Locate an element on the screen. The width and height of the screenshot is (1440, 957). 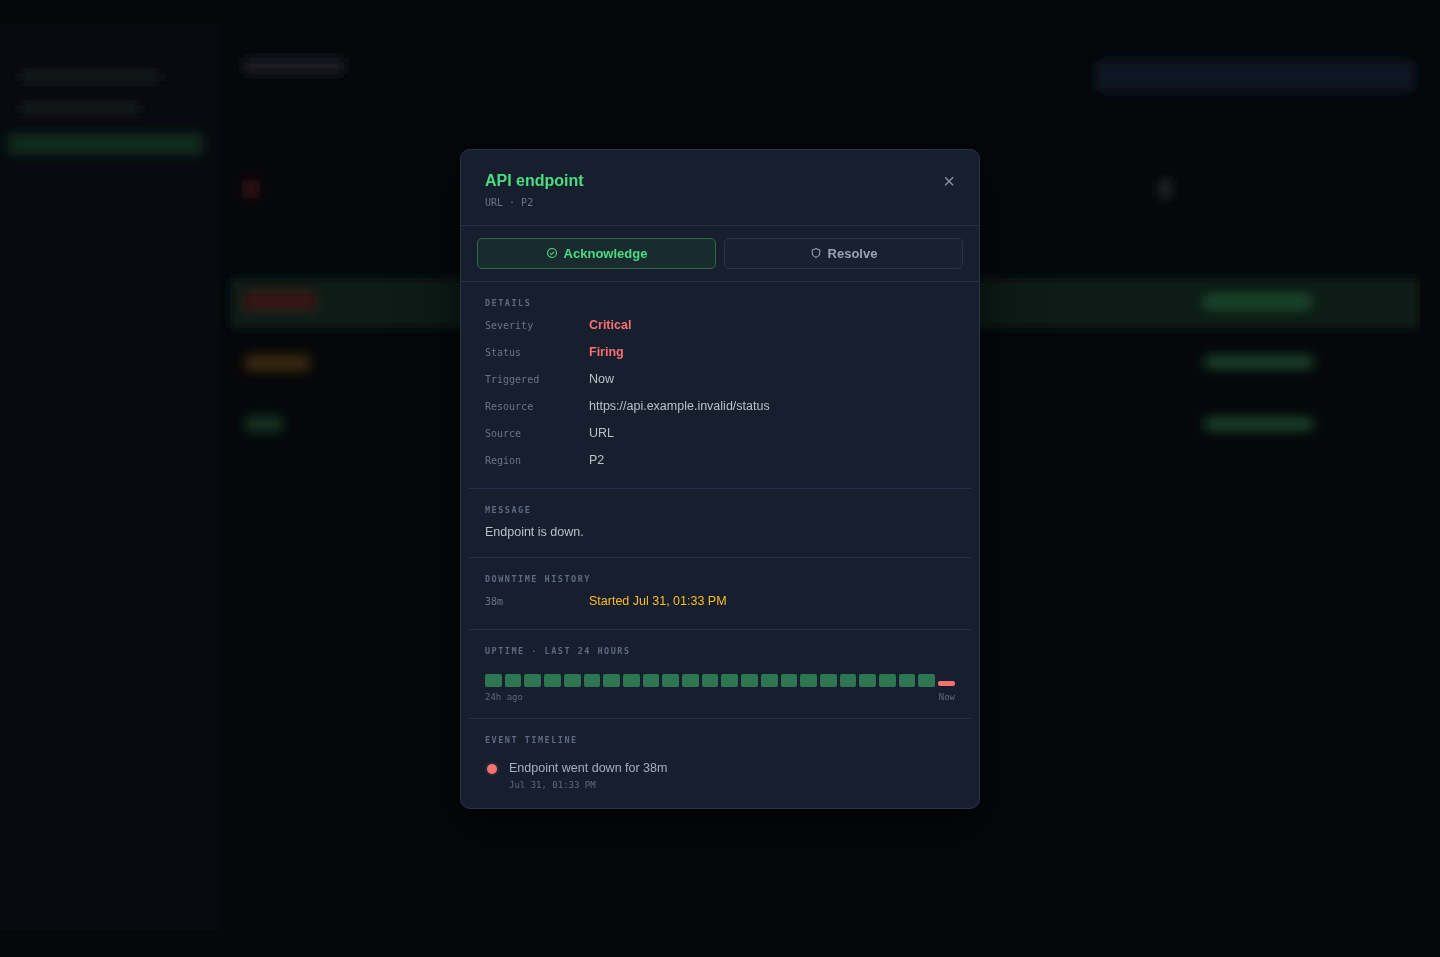
check-circle-icon is located at coordinates (551, 253).